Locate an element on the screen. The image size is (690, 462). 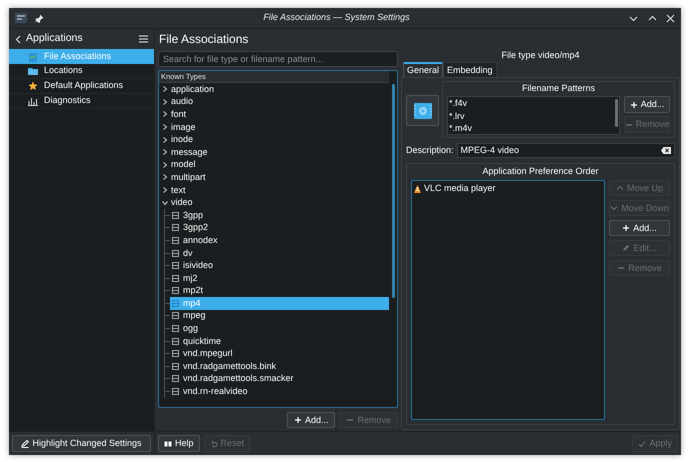
tree-item: vnd.radgamettools.smacker is located at coordinates (279, 379).